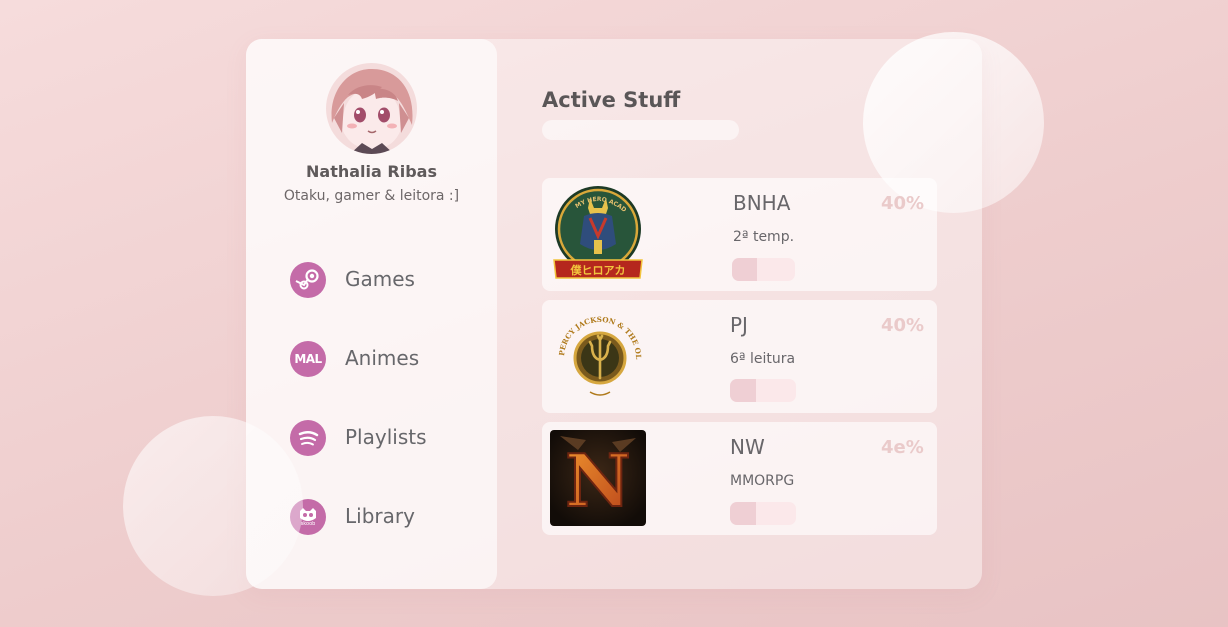 This screenshot has height=627, width=1228. I want to click on title-underline-bar, so click(640, 130).